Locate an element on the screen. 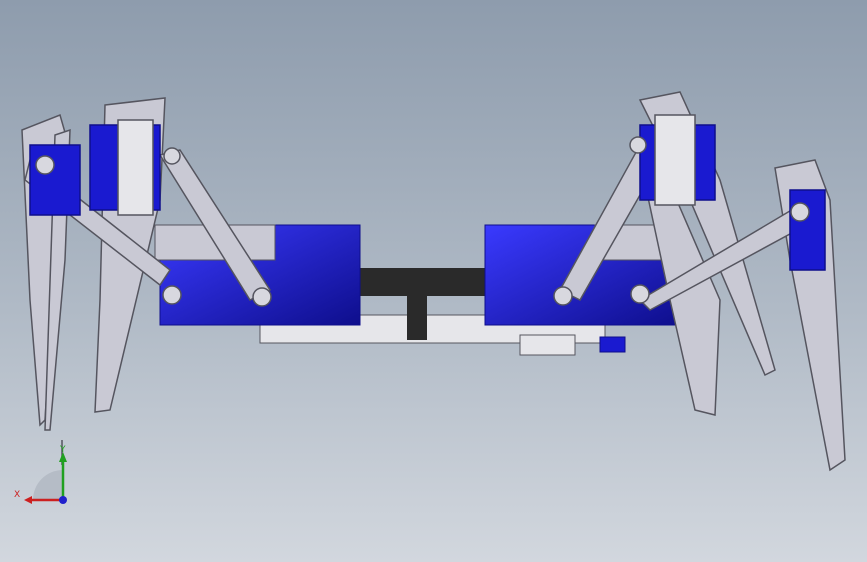 This screenshot has width=867, height=562. z-axis-dot is located at coordinates (63, 500).